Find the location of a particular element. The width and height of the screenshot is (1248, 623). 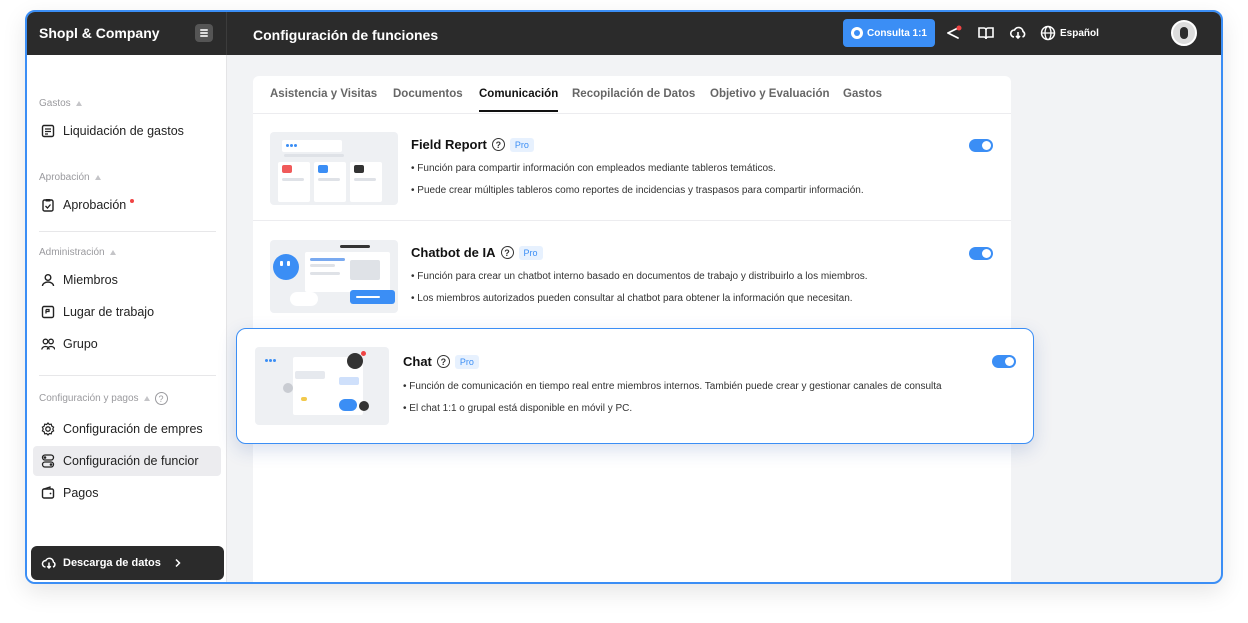

globe-icon is located at coordinates (1048, 33).